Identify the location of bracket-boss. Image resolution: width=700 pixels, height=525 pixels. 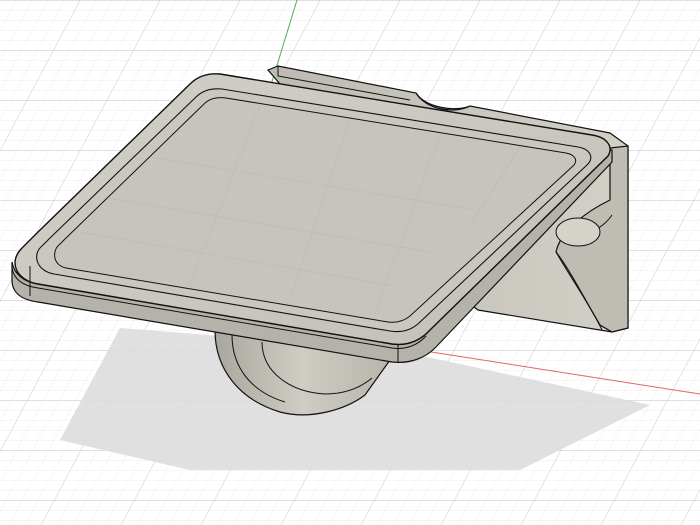
(578, 232).